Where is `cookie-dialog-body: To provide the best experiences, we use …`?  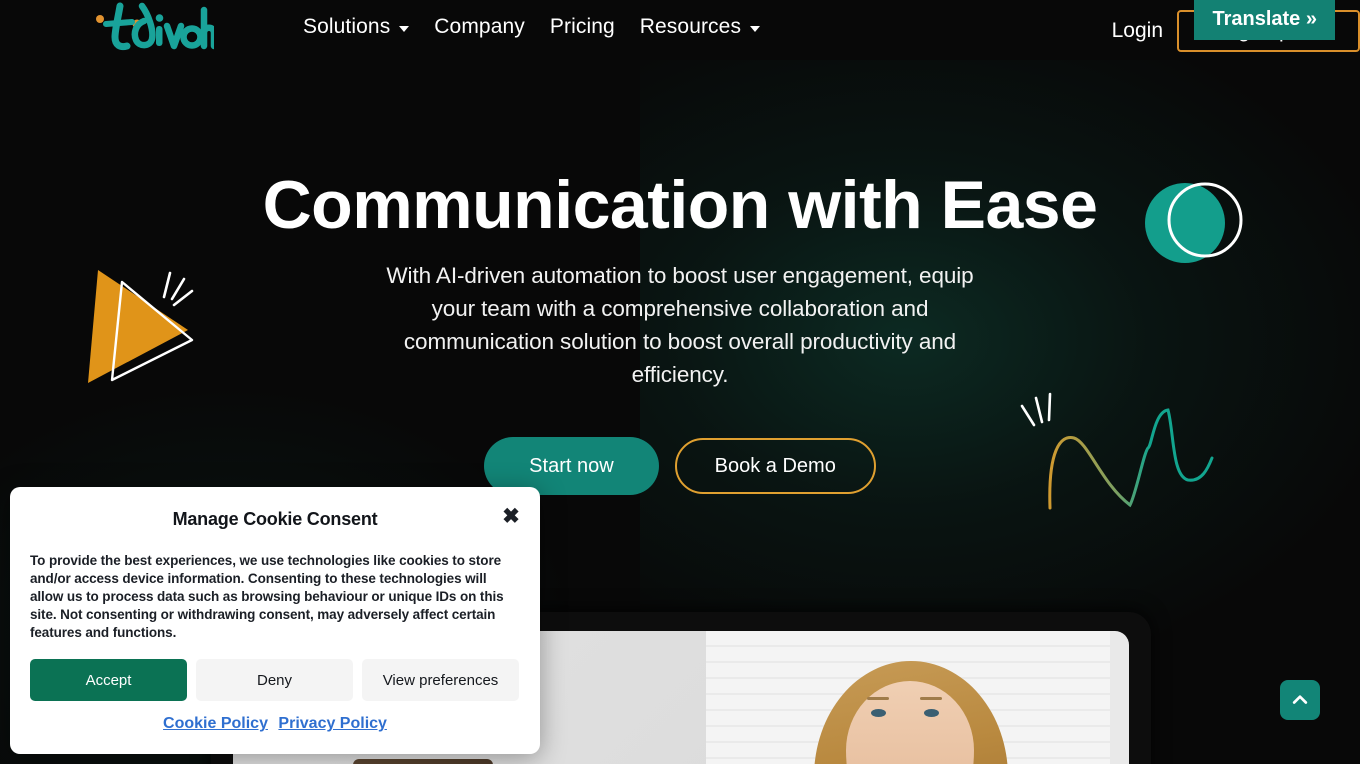
cookie-dialog-body: To provide the best experiences, we use … is located at coordinates (267, 596).